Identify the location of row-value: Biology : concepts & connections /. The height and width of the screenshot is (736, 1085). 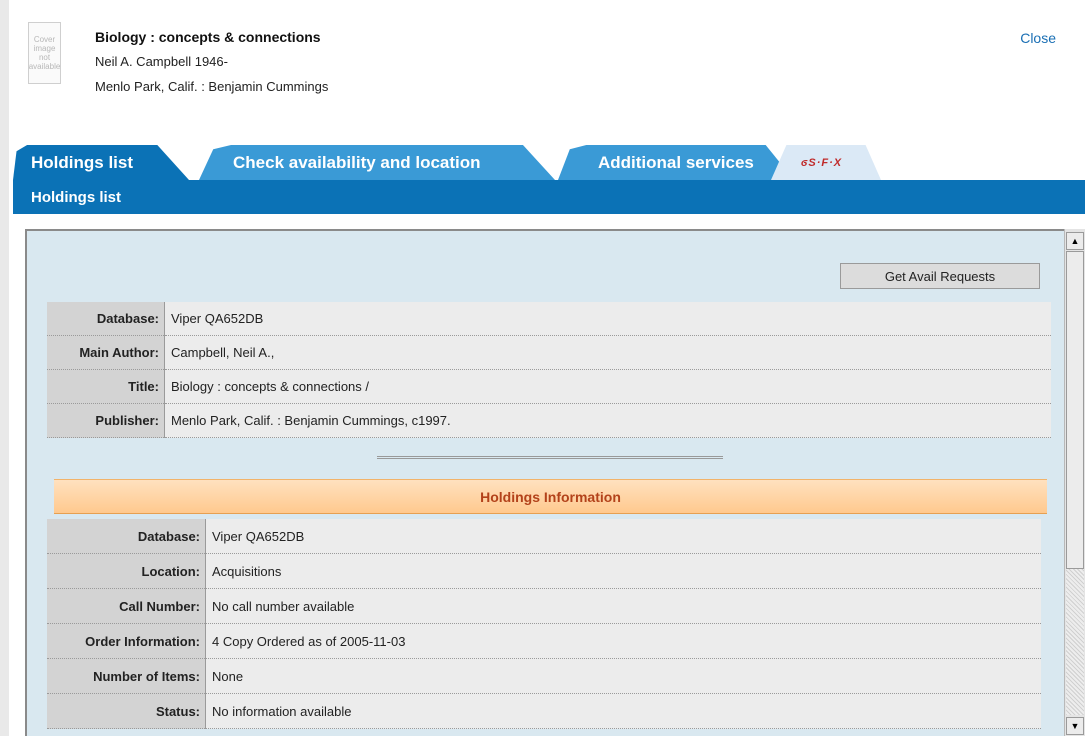
(607, 386).